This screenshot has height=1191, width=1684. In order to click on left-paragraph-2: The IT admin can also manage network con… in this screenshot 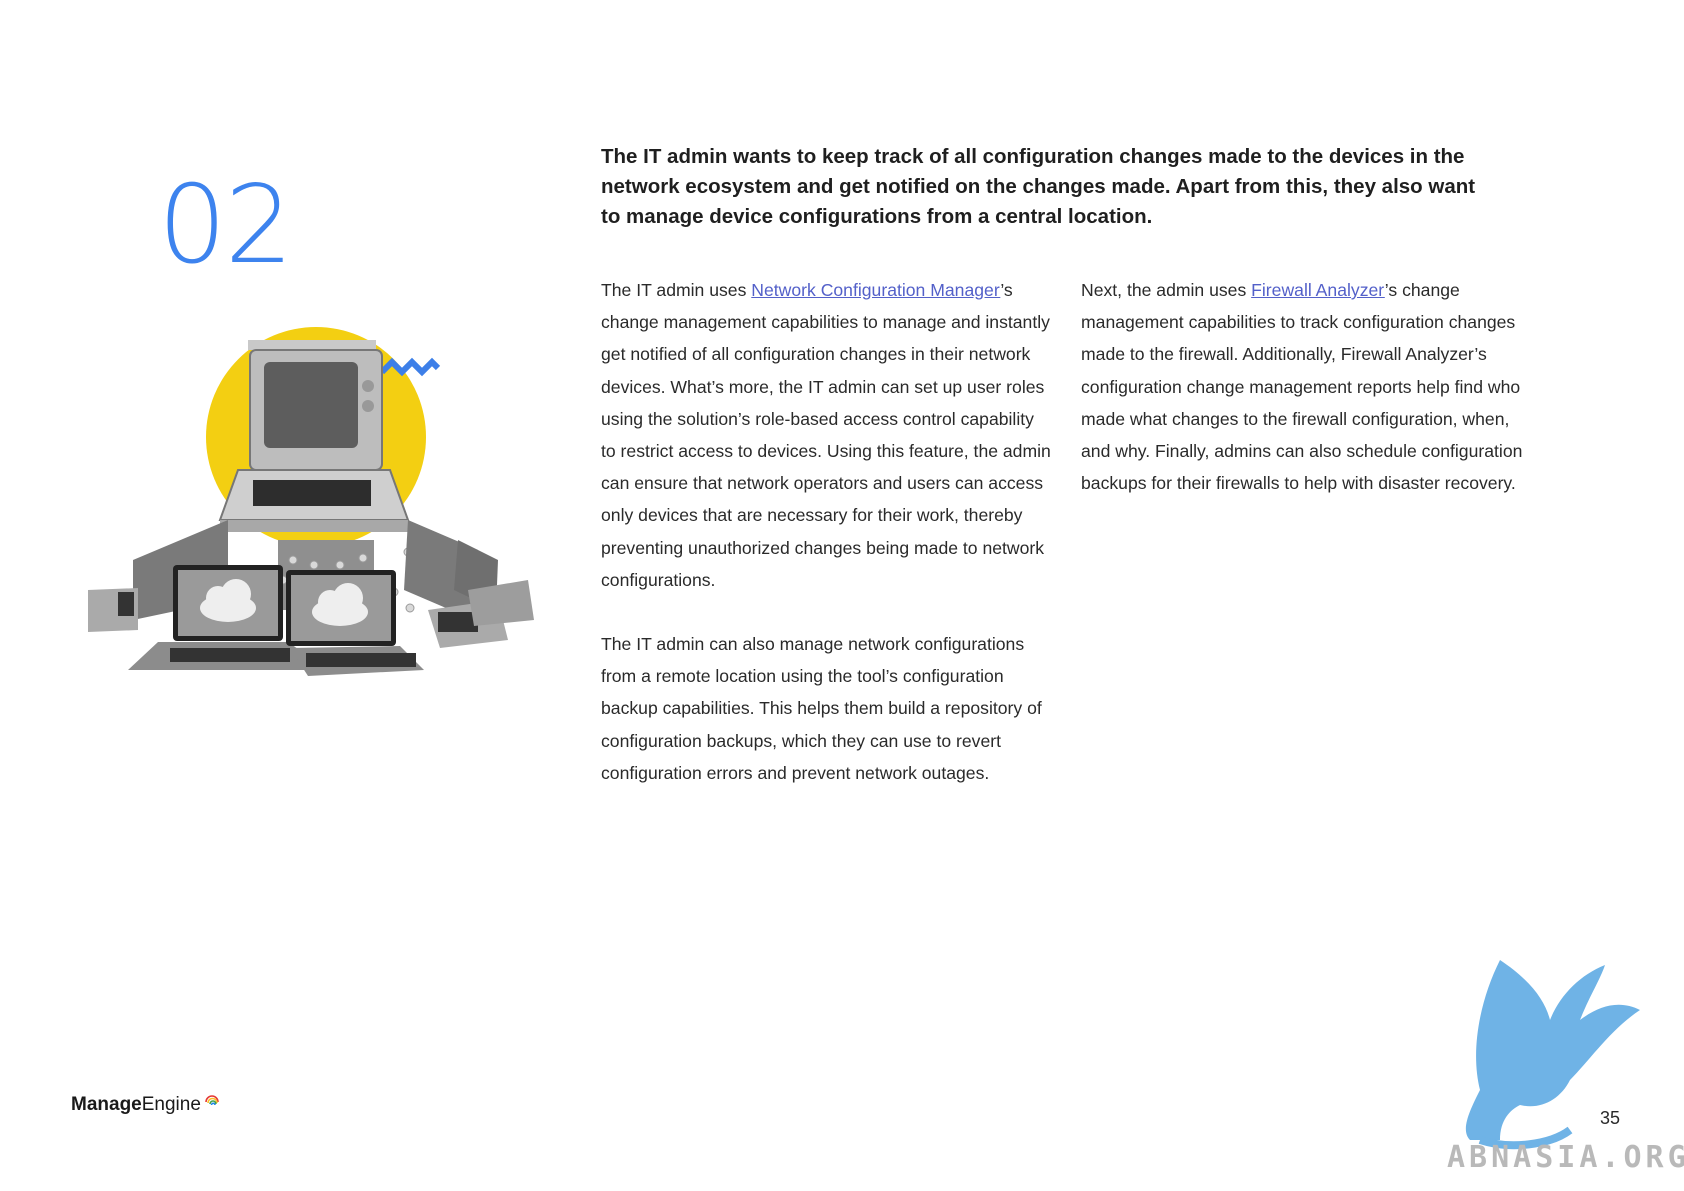, I will do `click(821, 708)`.